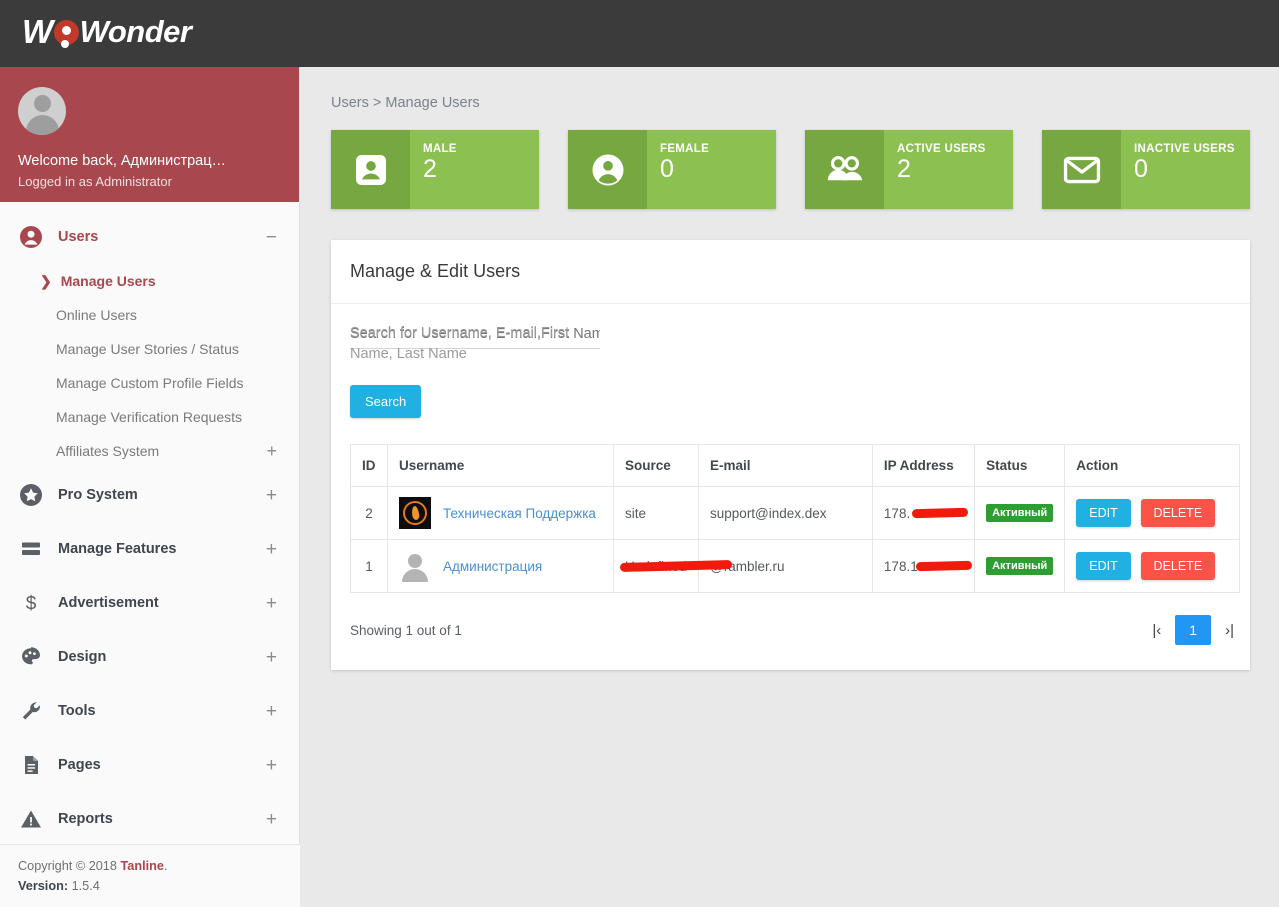  Describe the element at coordinates (406, 630) in the screenshot. I see `showing-count: Showing 1 out of 1` at that location.